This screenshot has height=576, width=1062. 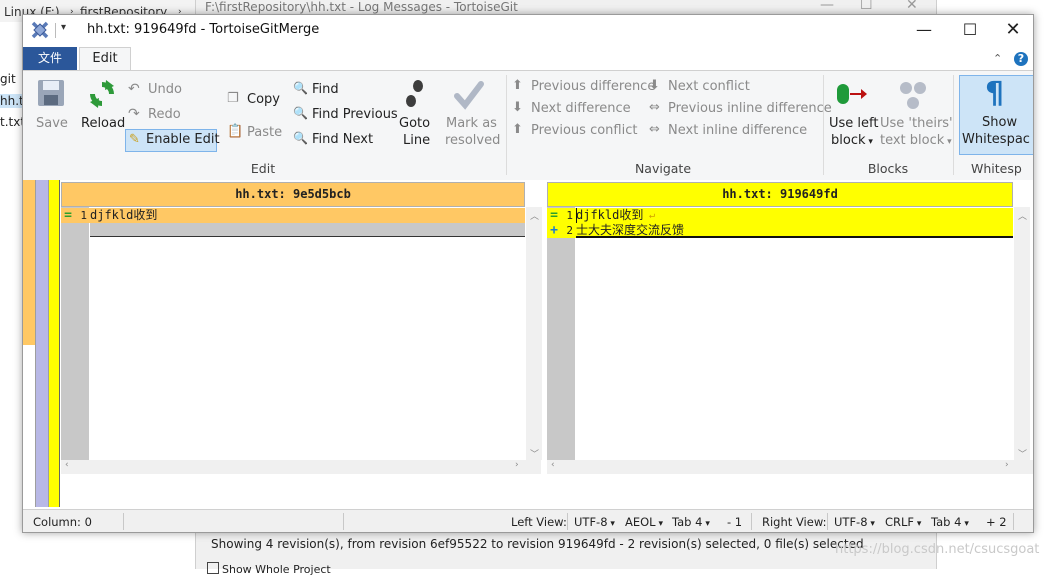 What do you see at coordinates (1021, 59) in the screenshot?
I see `help-icon: ?` at bounding box center [1021, 59].